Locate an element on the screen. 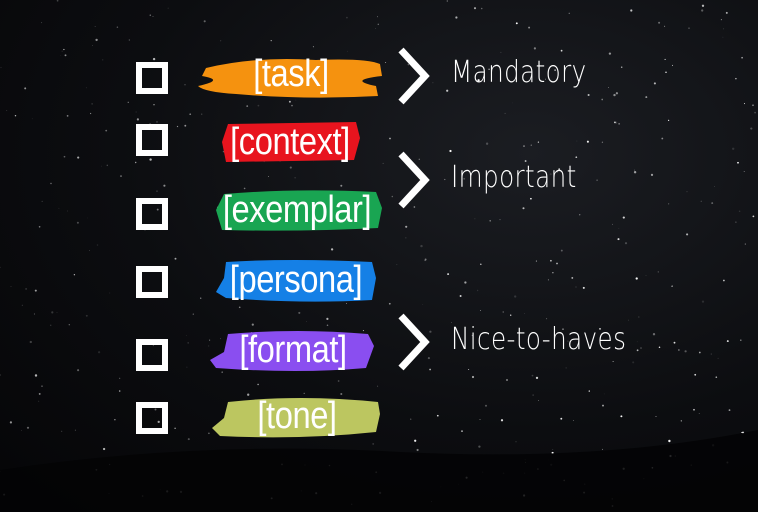 This screenshot has height=512, width=758. tag-label-format: [format] is located at coordinates (293, 349).